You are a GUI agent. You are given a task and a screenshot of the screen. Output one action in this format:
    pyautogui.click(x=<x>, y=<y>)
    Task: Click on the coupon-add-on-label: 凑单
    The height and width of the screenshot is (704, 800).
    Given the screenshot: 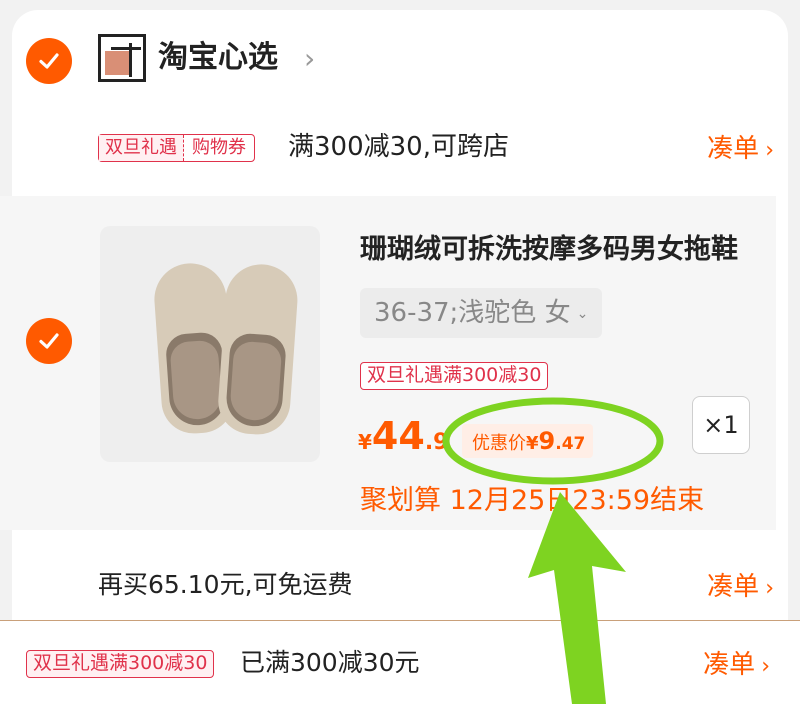 What is the action you would take?
    pyautogui.click(x=733, y=149)
    